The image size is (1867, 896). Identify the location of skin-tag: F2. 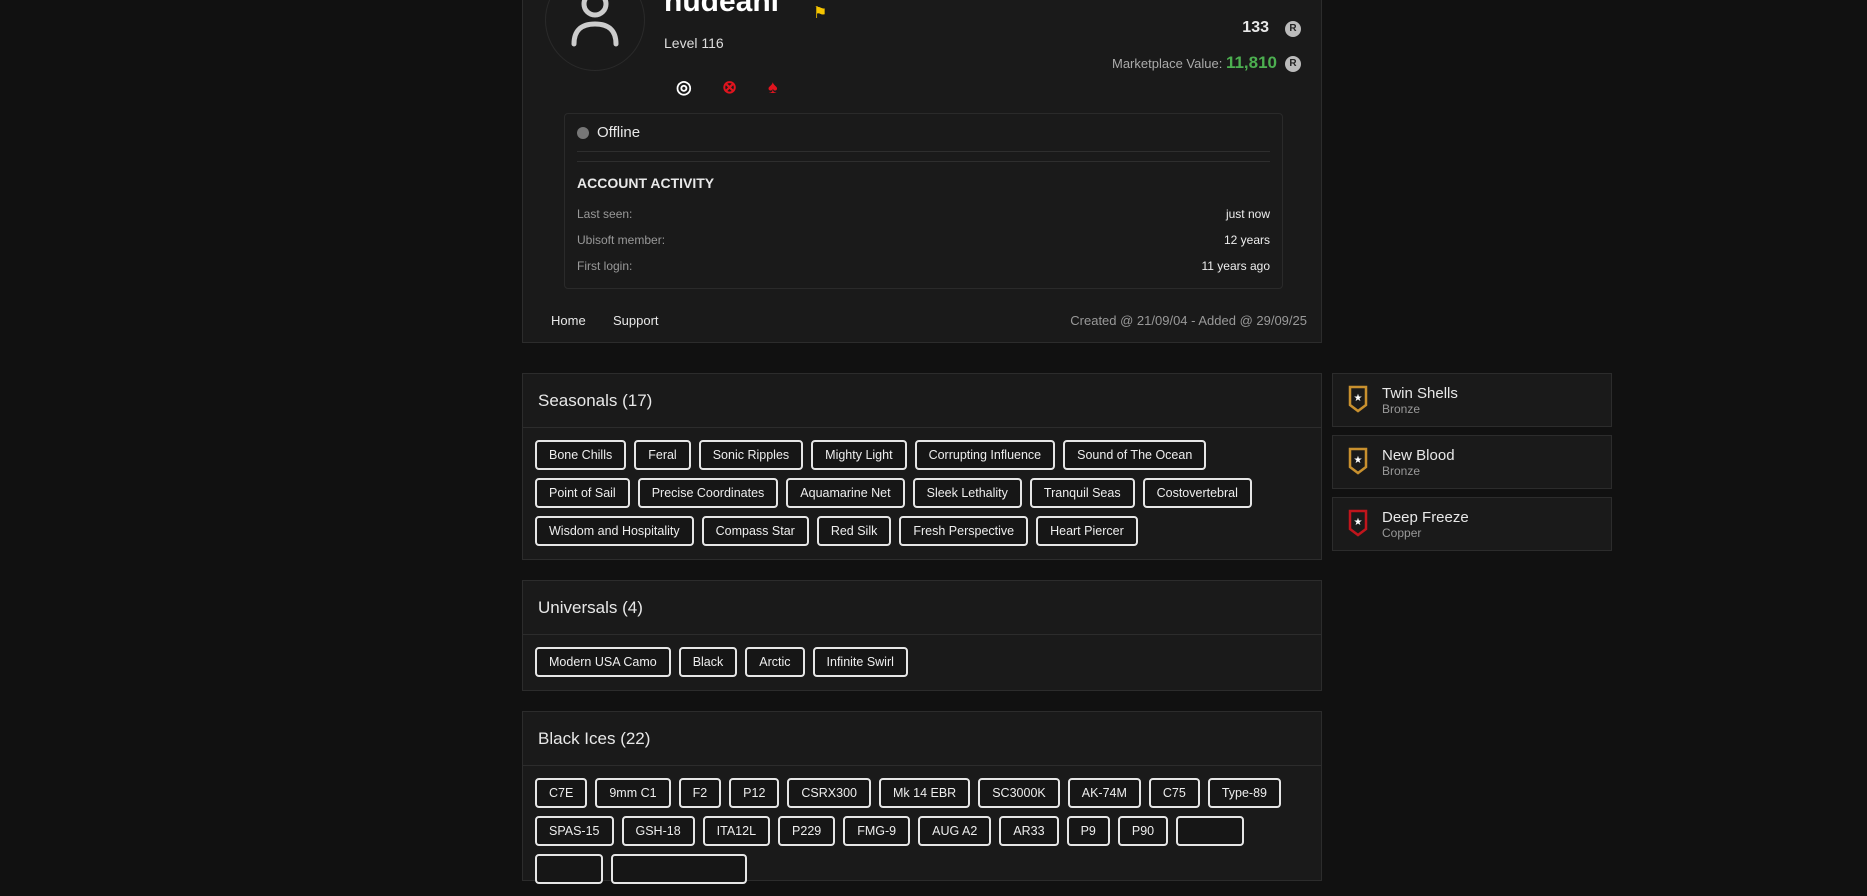
(700, 793).